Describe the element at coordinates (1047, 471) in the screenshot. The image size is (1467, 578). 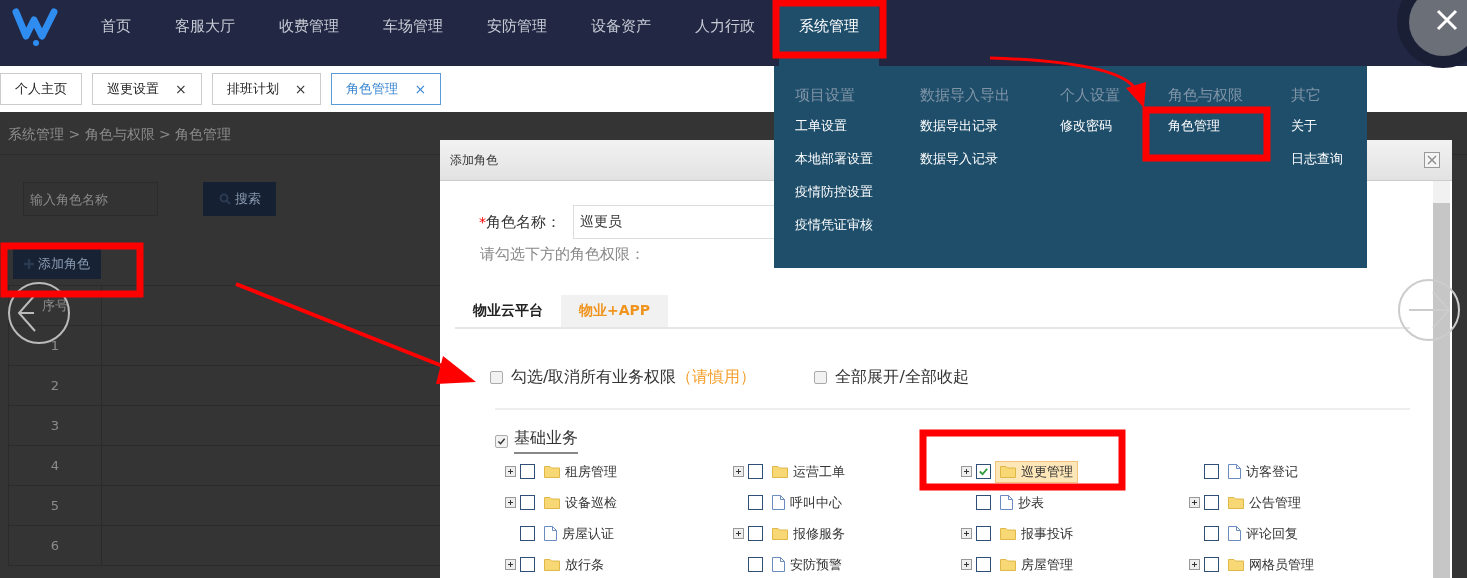
I see `node-label: 巡更管理` at that location.